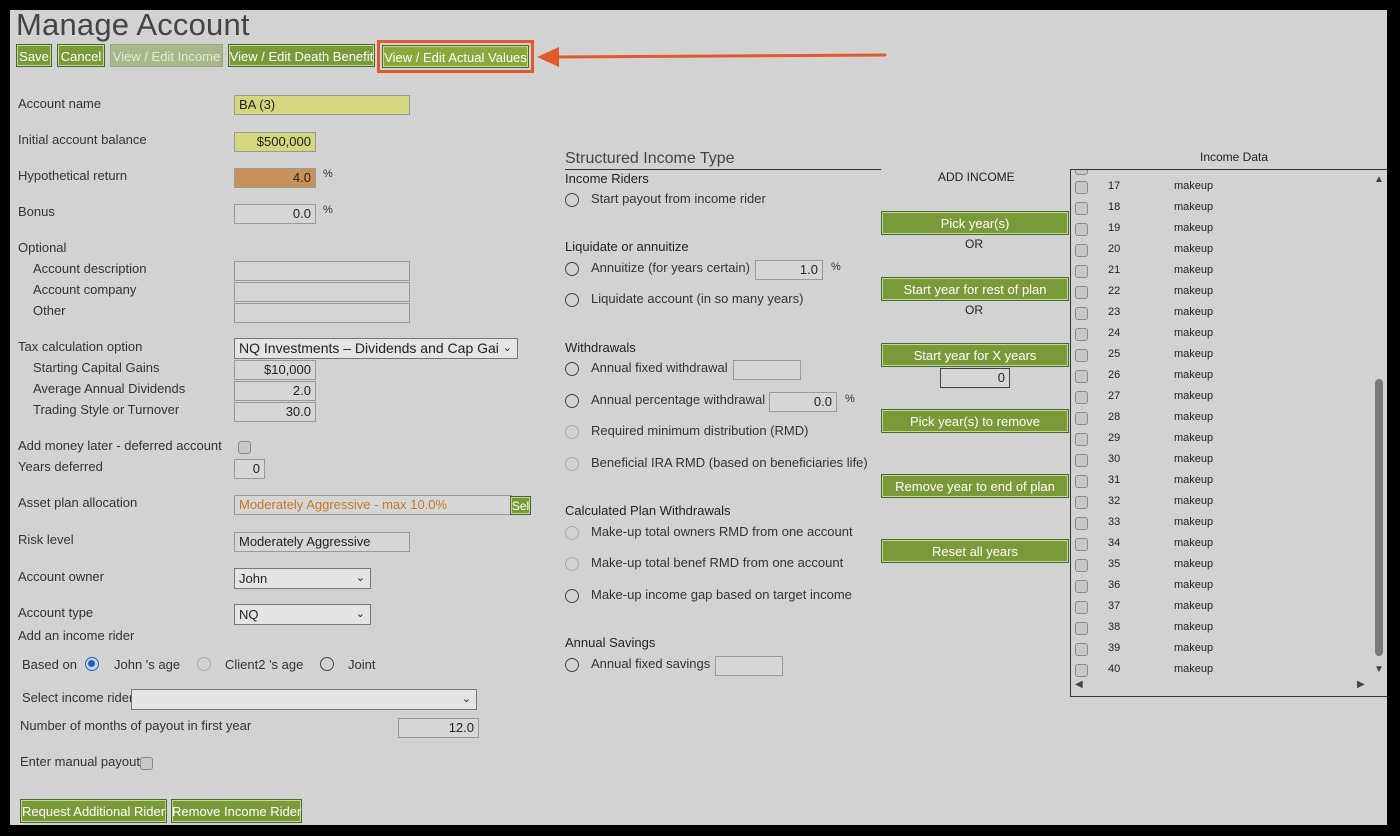 Image resolution: width=1400 pixels, height=836 pixels. I want to click on tax-option-select: NQ Investments – Dividends and Cap Gai ⌄, so click(376, 348).